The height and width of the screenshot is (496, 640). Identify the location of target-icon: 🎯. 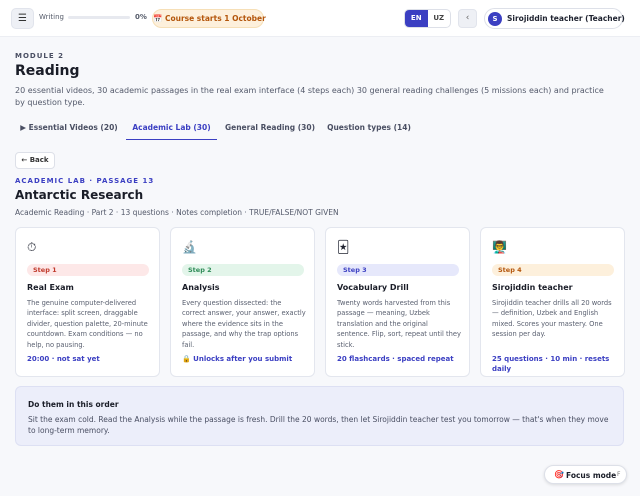
(559, 474).